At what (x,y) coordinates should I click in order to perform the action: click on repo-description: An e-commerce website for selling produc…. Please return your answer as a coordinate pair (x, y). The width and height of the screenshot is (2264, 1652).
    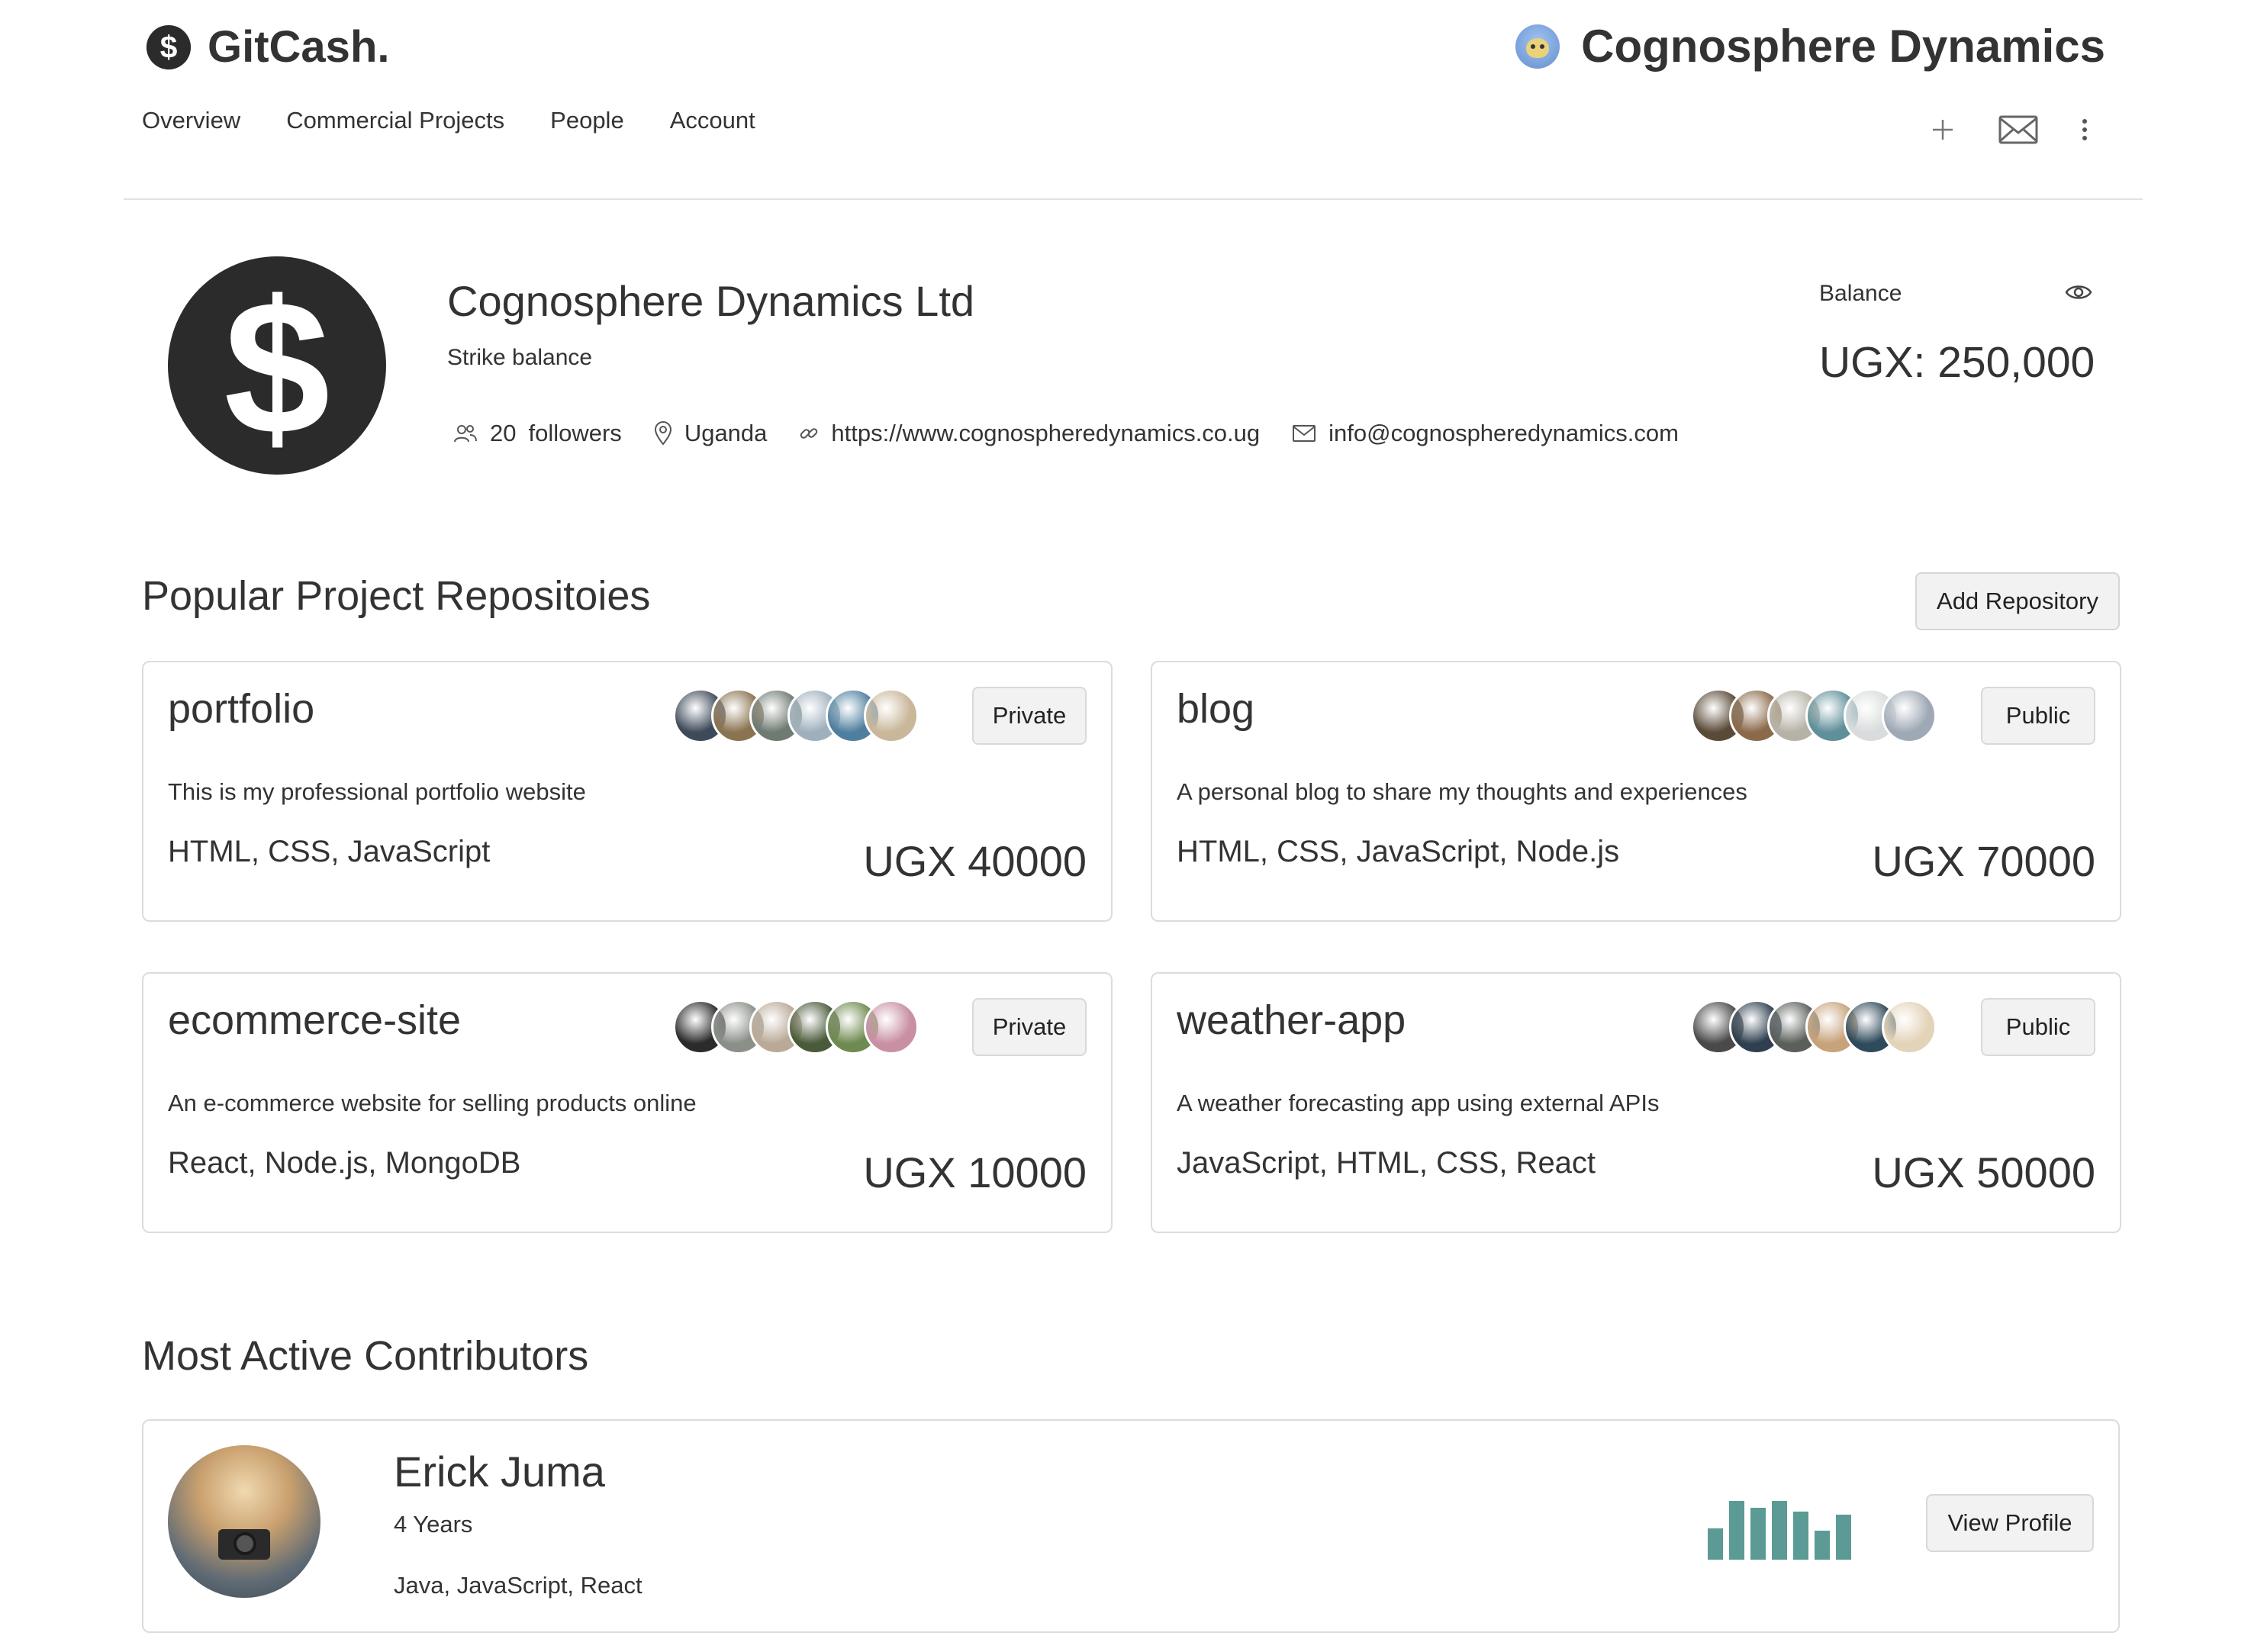
    Looking at the image, I should click on (433, 1103).